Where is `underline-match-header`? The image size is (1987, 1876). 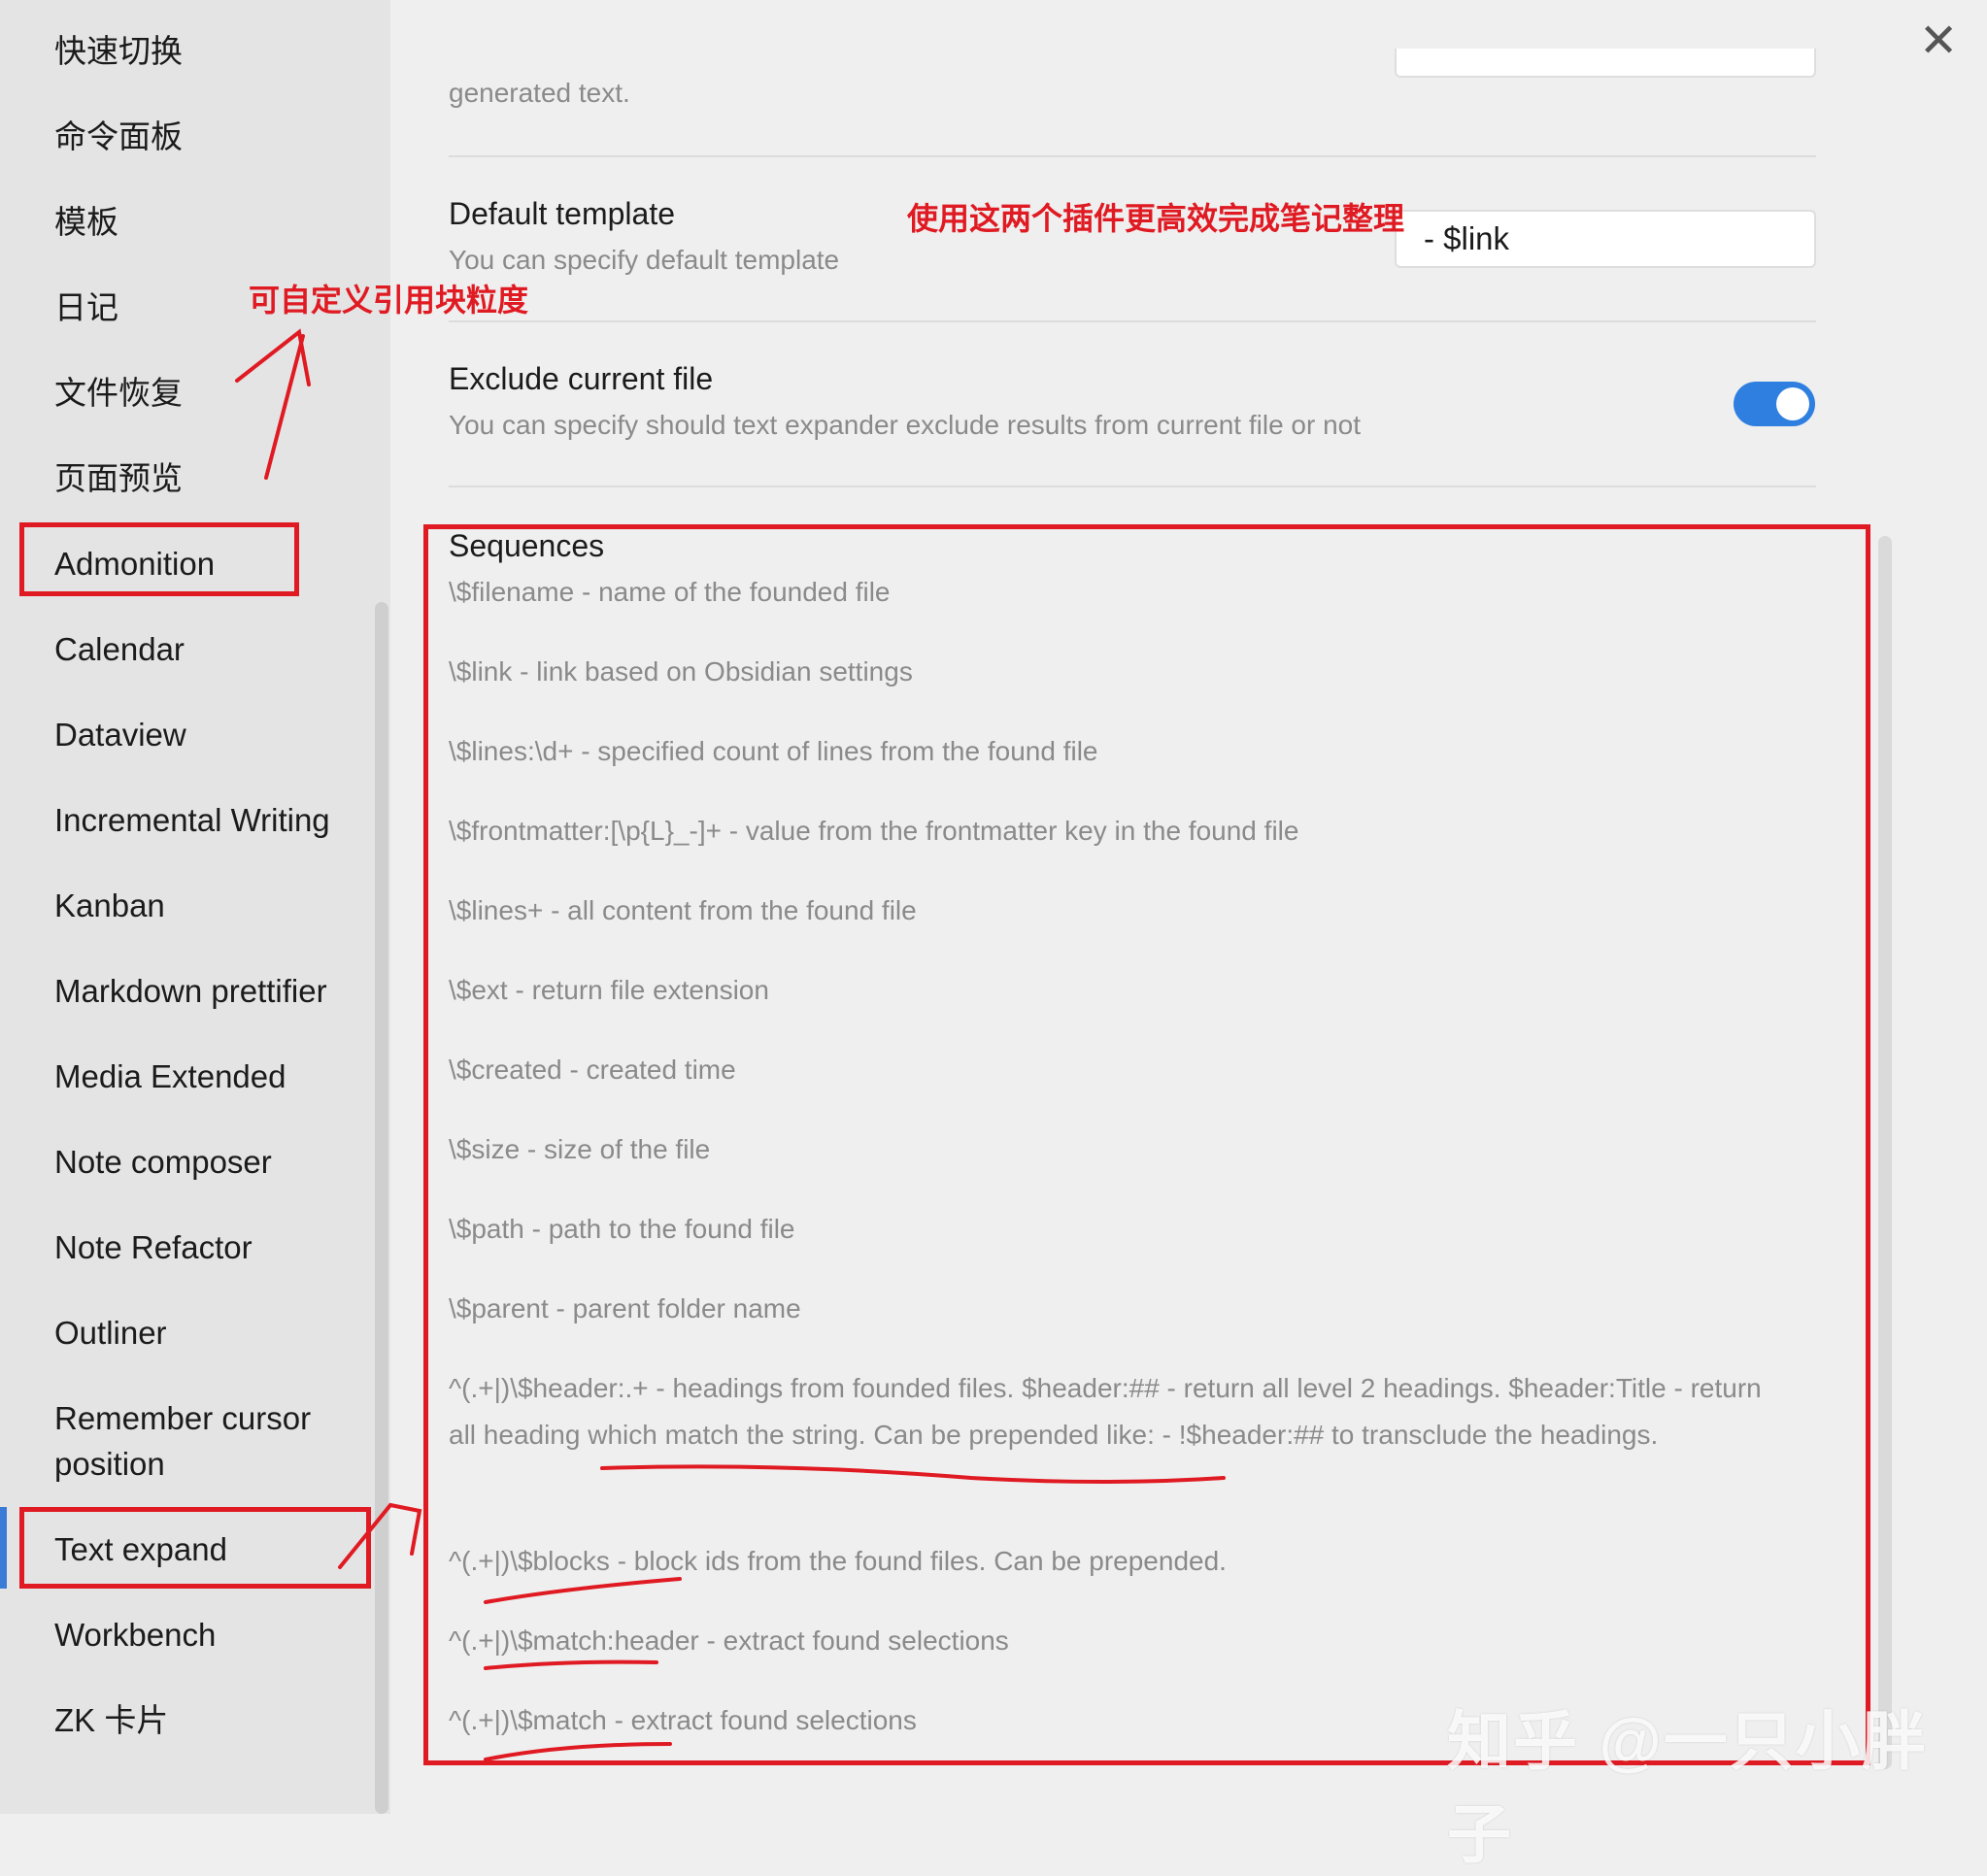 underline-match-header is located at coordinates (571, 1664).